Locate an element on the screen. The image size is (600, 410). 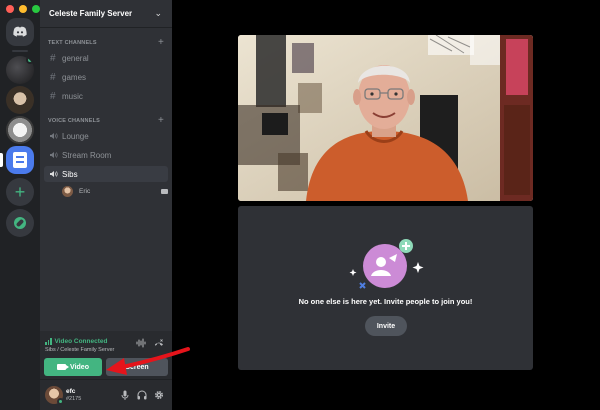
explore-servers-button is located at coordinates (20, 223).